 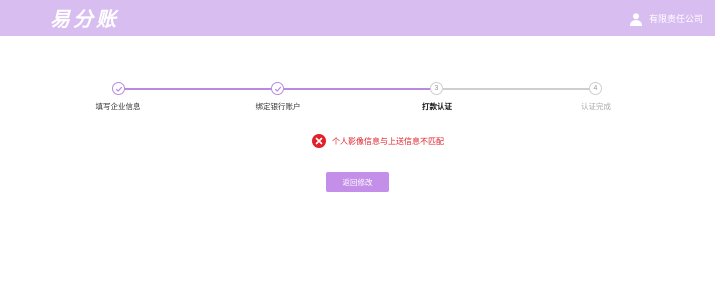 What do you see at coordinates (357, 18) in the screenshot?
I see `top-header-bar: 易分账 有限责任公司` at bounding box center [357, 18].